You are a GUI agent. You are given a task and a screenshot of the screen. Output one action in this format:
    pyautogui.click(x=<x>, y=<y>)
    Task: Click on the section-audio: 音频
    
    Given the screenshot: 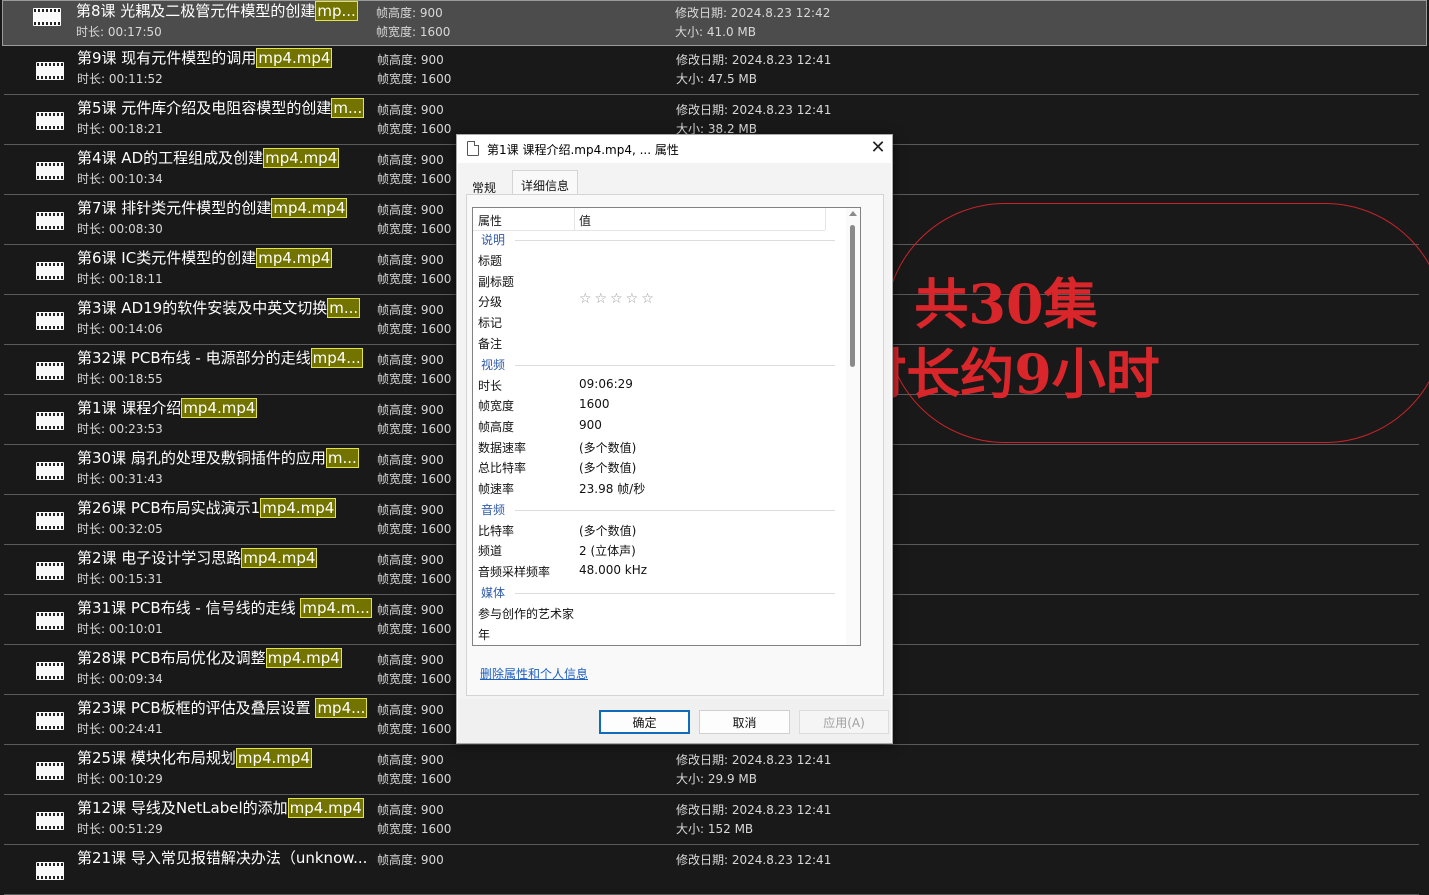 What is the action you would take?
    pyautogui.click(x=659, y=510)
    